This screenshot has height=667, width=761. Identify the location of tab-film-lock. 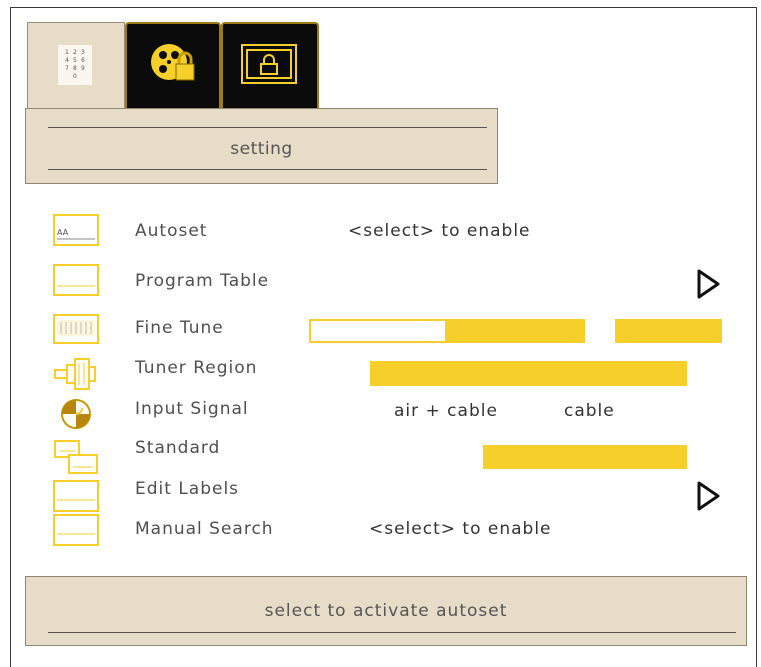
(173, 65).